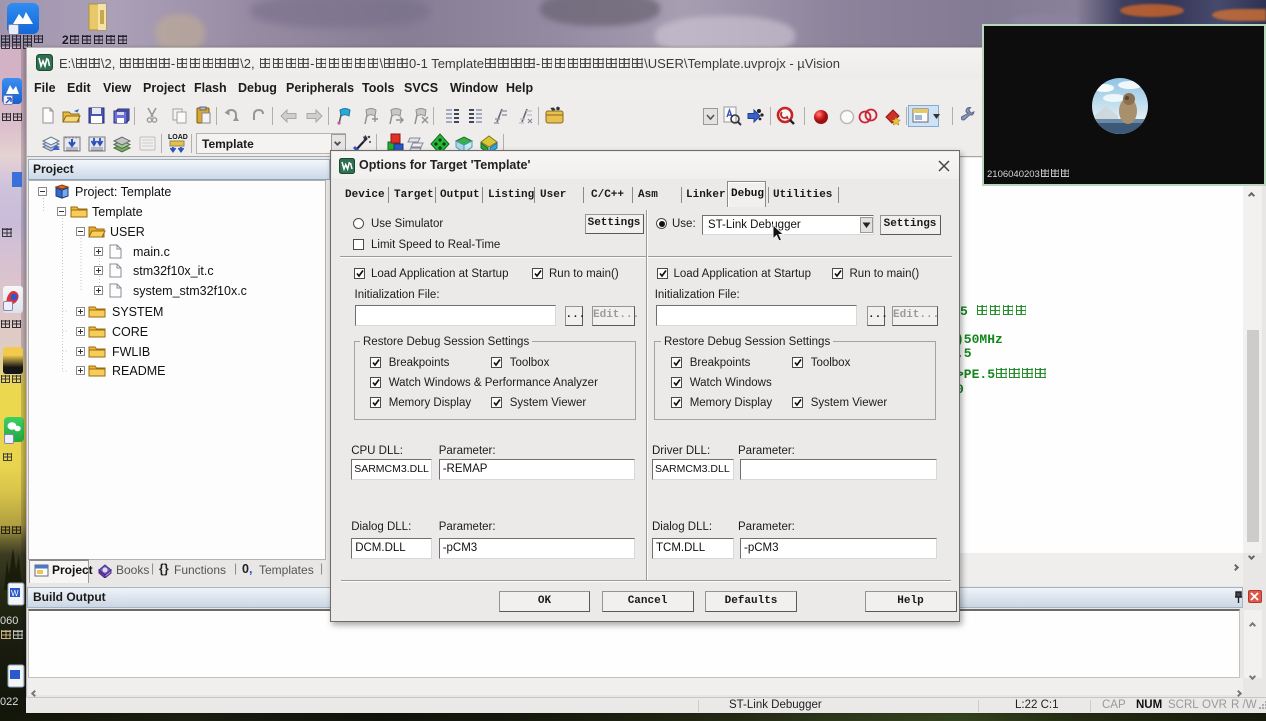  I want to click on svg-text: LOAD, so click(178, 137).